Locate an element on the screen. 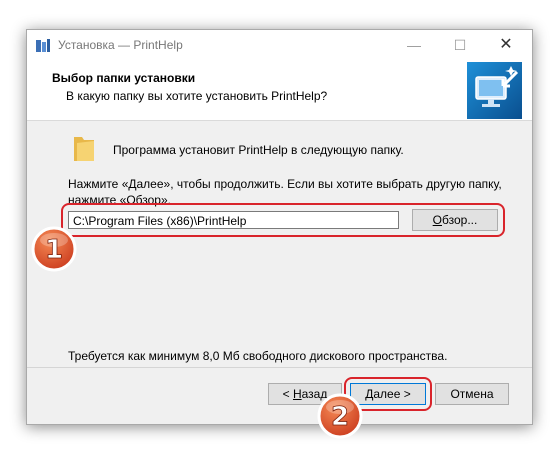  step-badge-2-number: 2 is located at coordinates (340, 417).